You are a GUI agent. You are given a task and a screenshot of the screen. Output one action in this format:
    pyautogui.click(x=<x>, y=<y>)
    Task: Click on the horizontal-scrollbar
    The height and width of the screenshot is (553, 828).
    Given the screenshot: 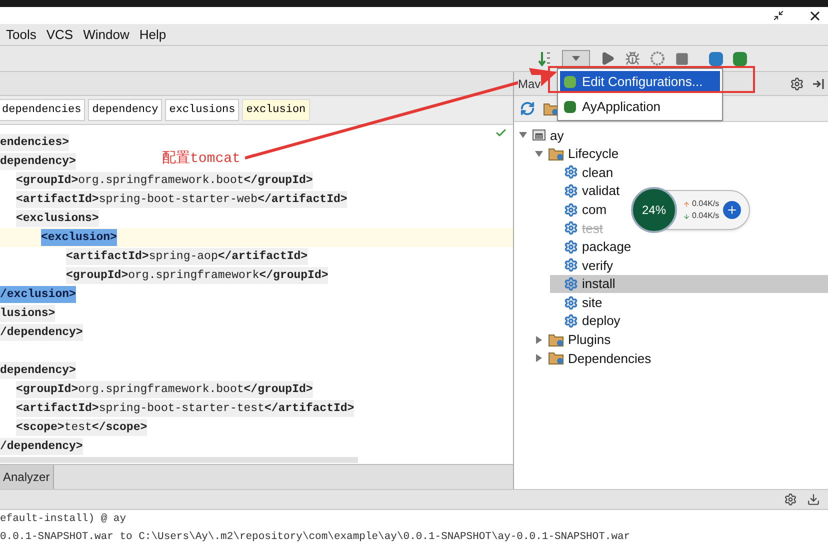 What is the action you would take?
    pyautogui.click(x=179, y=460)
    